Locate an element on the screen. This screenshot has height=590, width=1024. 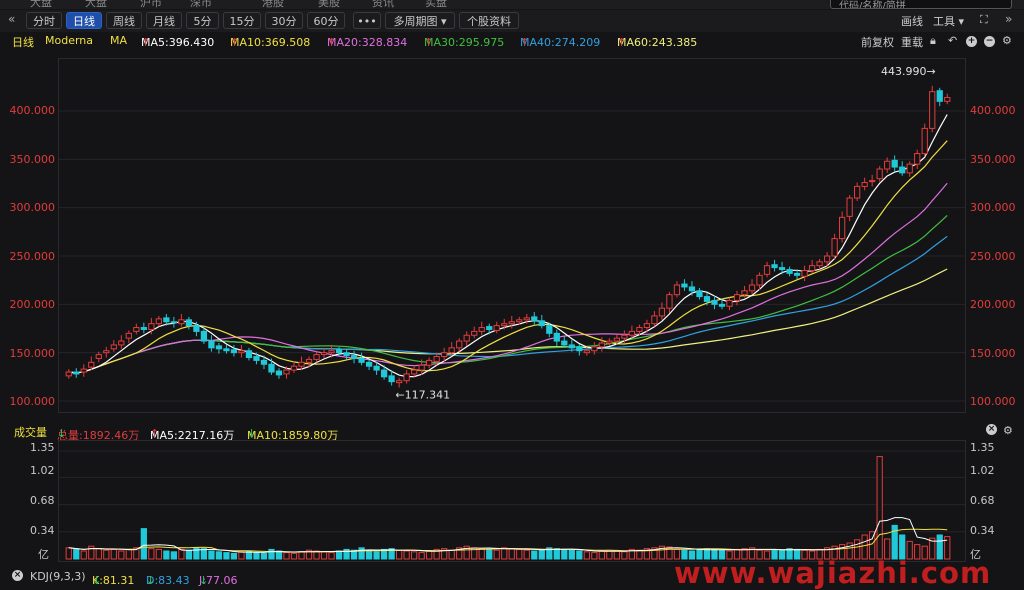
zoom-in-icon: + is located at coordinates (971, 41).